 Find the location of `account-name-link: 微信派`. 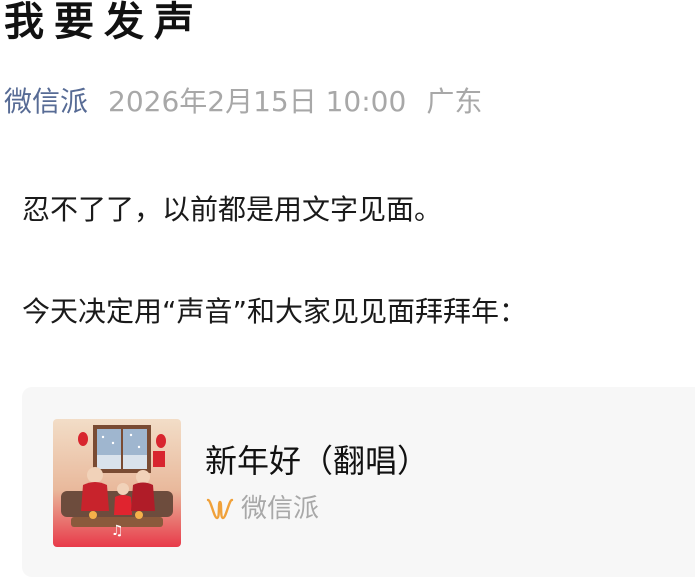

account-name-link: 微信派 is located at coordinates (46, 100).